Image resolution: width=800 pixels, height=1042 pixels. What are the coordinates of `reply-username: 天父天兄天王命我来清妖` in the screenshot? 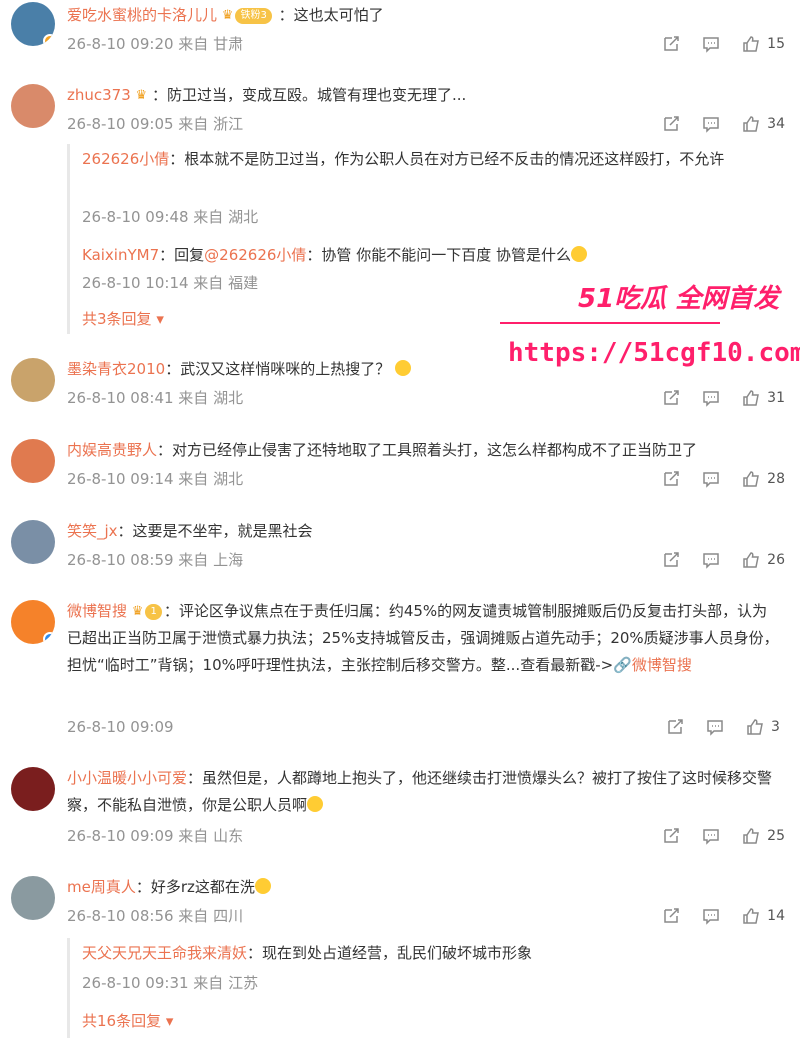 It's located at (164, 953).